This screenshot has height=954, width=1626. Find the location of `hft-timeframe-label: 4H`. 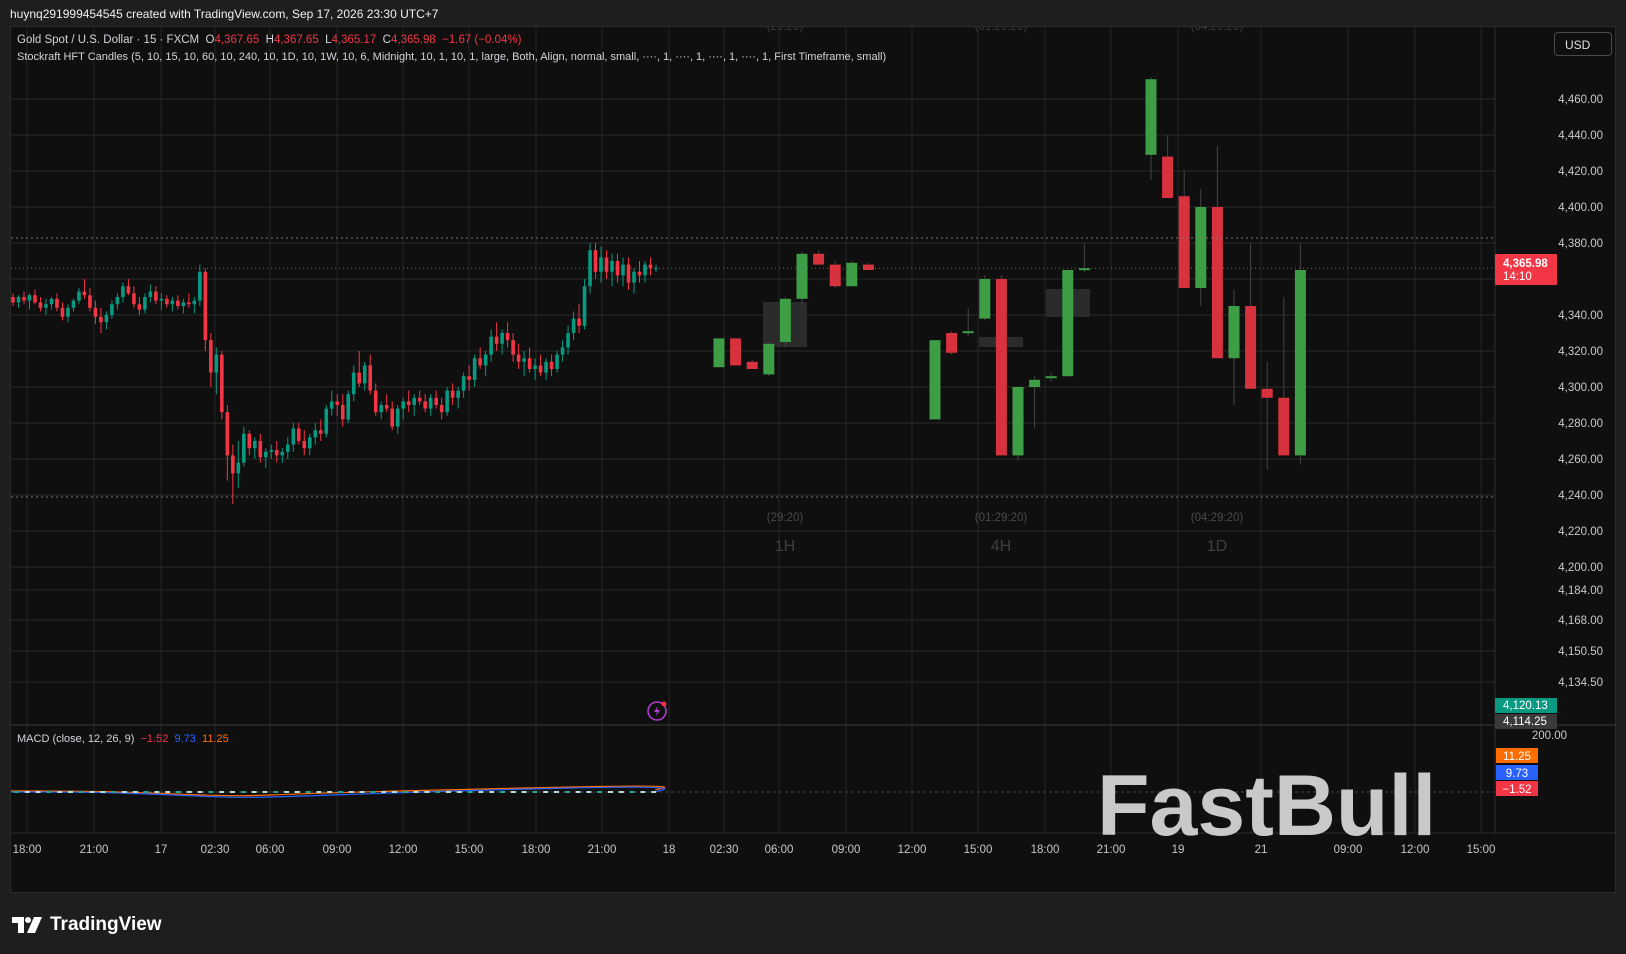

hft-timeframe-label: 4H is located at coordinates (1001, 546).